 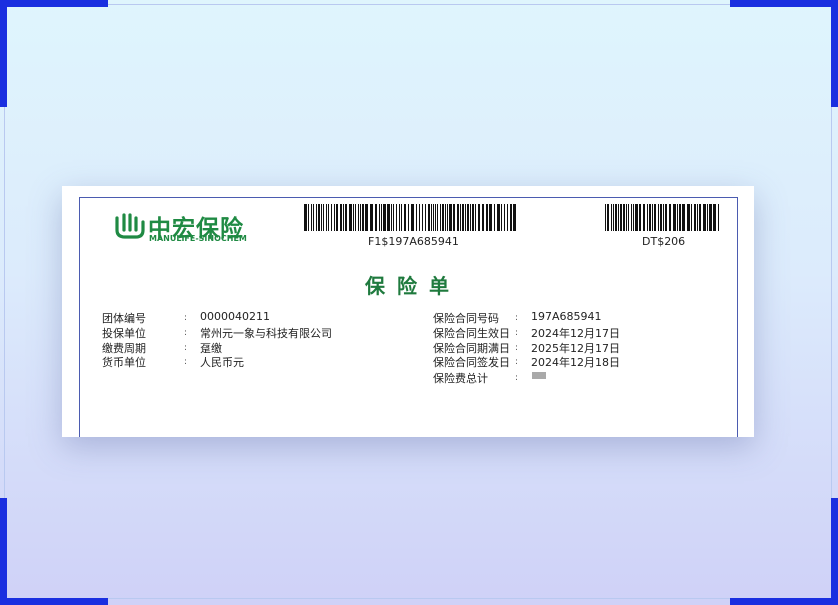 I want to click on logo-hands-icon, so click(x=130, y=226).